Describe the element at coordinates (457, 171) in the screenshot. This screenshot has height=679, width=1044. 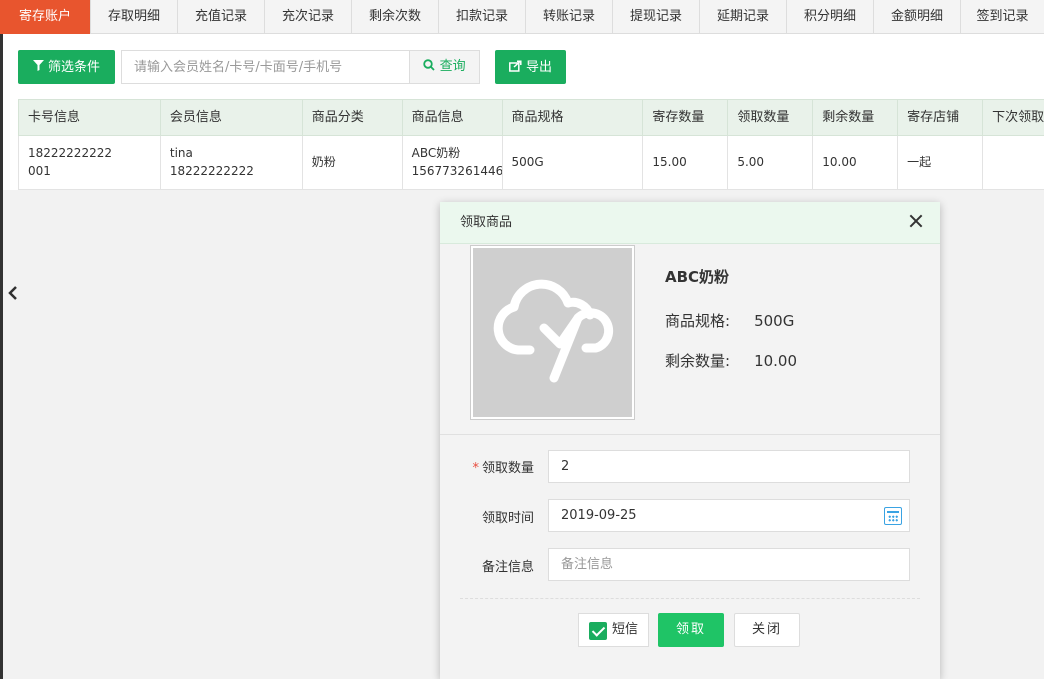
I see `product-code: 1567732614462` at that location.